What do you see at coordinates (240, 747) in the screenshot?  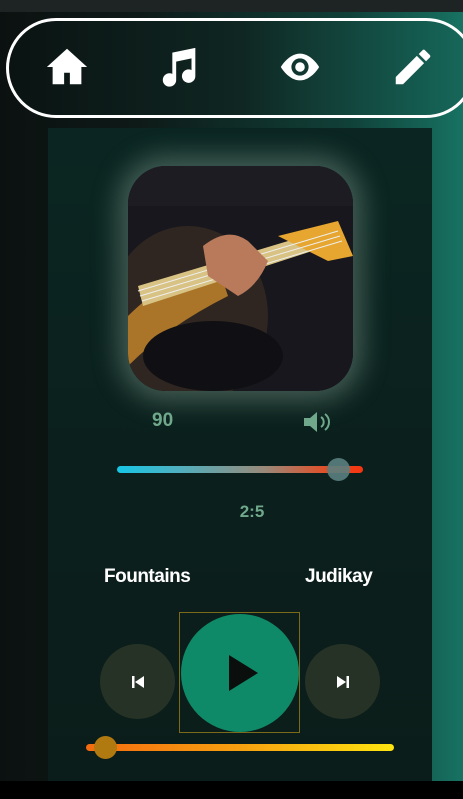 I see `track-progress-bar` at bounding box center [240, 747].